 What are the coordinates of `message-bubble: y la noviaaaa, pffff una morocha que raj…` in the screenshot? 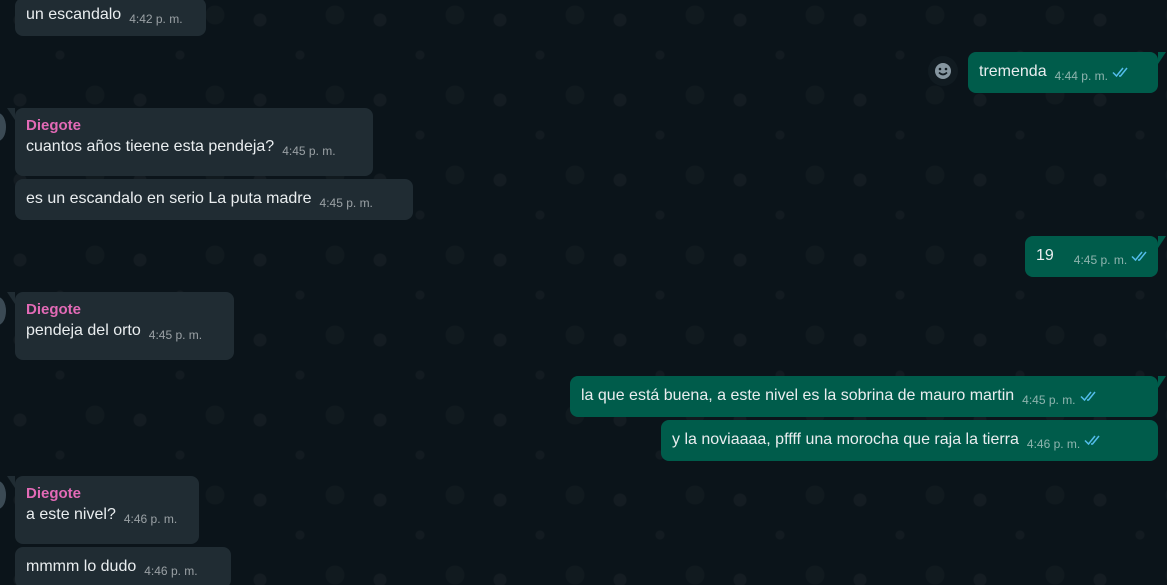 It's located at (909, 440).